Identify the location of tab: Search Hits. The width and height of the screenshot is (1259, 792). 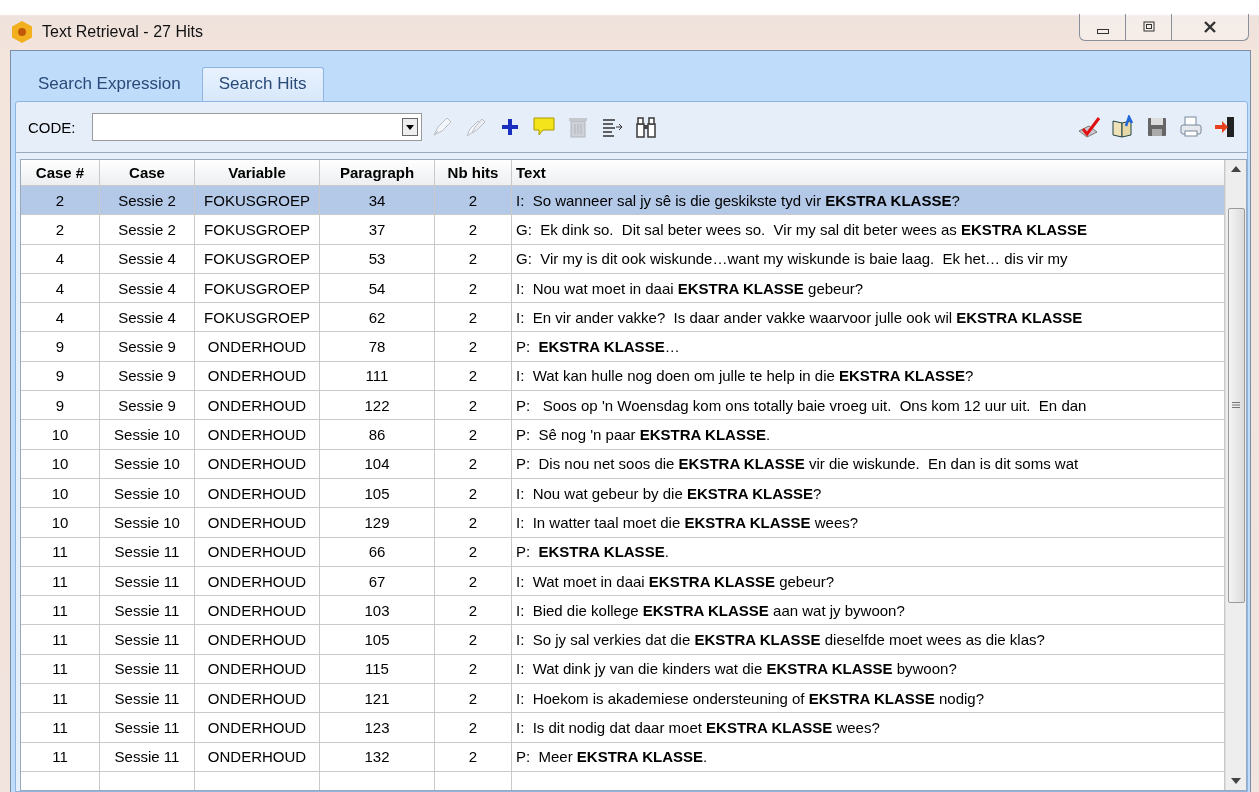
(262, 84).